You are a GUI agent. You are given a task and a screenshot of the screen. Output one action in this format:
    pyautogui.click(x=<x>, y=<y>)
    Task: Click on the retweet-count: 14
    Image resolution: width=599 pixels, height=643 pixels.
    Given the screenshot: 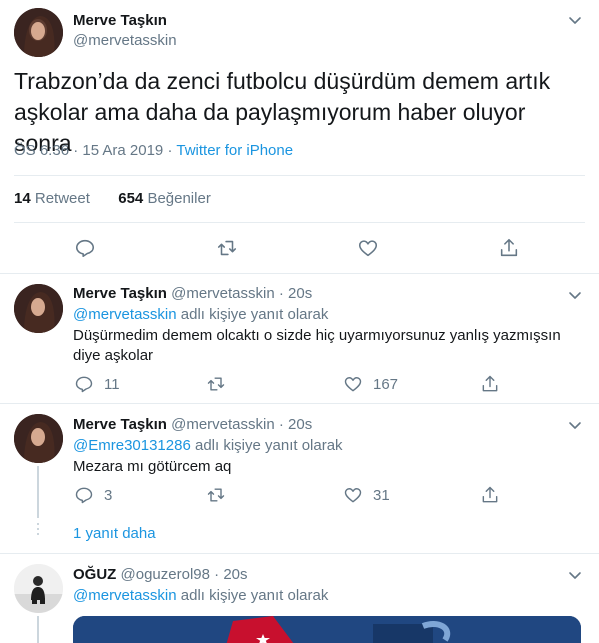 What is the action you would take?
    pyautogui.click(x=22, y=198)
    